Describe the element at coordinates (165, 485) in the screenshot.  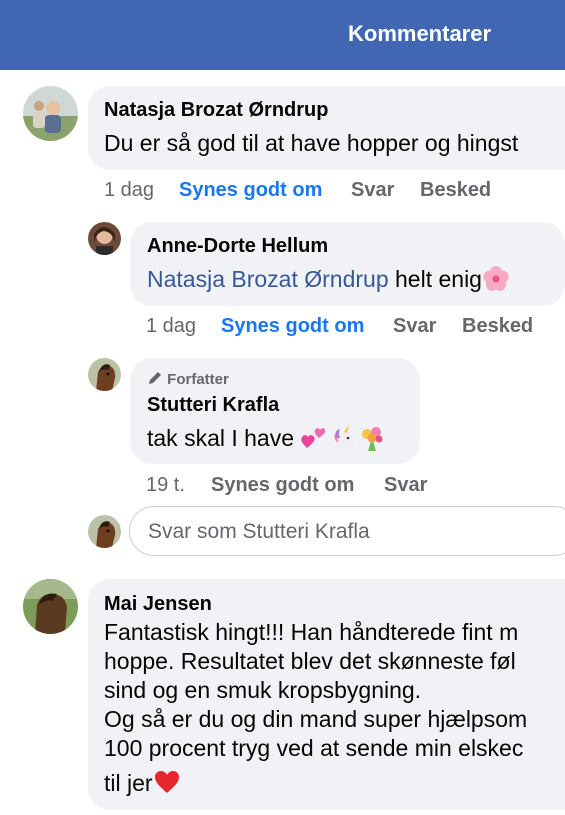
I see `reply-time: 19 t.` at that location.